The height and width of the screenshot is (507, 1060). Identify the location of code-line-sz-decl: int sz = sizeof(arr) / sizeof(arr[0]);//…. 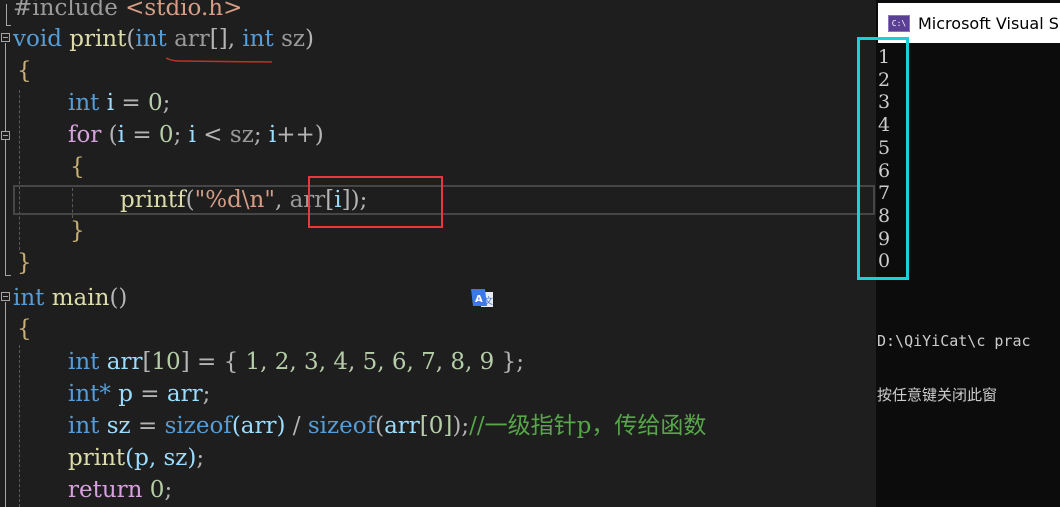
(438, 426).